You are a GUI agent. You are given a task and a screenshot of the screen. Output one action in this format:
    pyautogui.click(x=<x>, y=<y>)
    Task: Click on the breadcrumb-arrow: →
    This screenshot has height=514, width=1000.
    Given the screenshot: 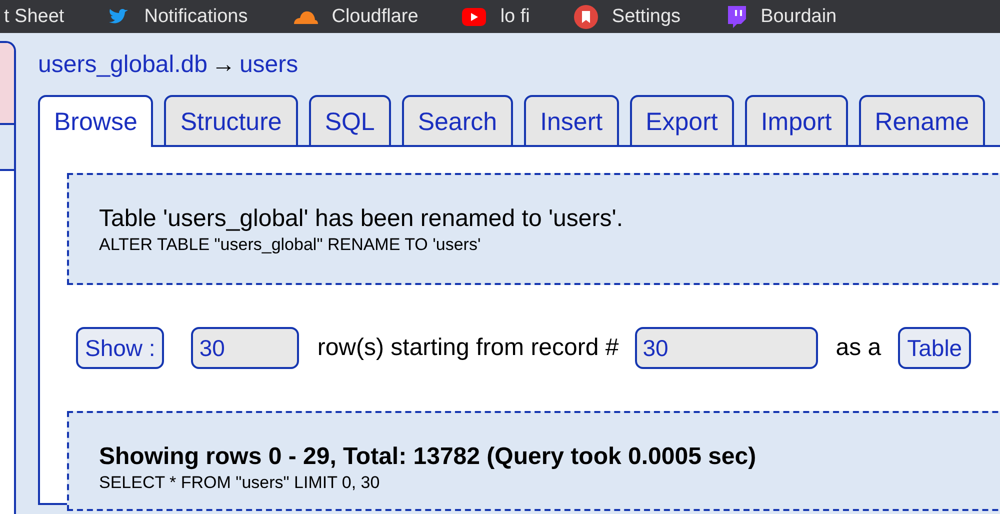 What is the action you would take?
    pyautogui.click(x=223, y=64)
    